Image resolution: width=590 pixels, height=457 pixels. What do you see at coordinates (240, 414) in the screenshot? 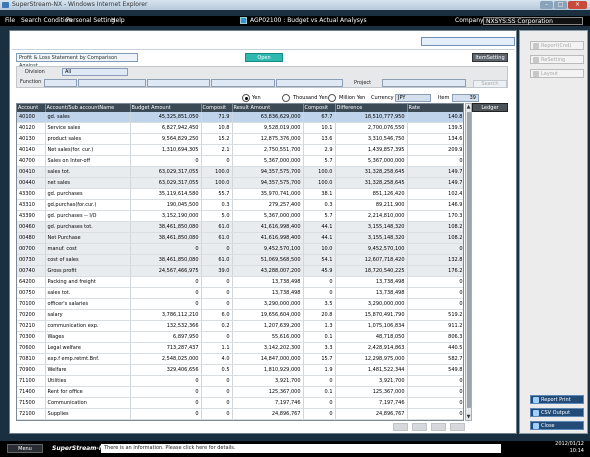
I see `table-row: 72100 Supplies 0 0 24,896,767 0 24,896,767 0` at bounding box center [240, 414].